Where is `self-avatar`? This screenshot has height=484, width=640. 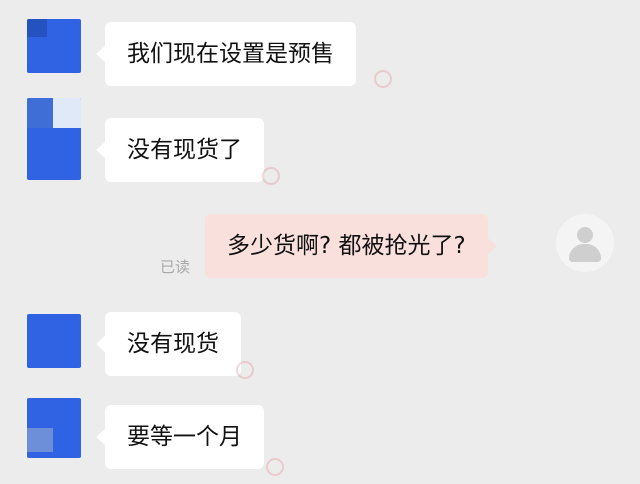 self-avatar is located at coordinates (585, 243).